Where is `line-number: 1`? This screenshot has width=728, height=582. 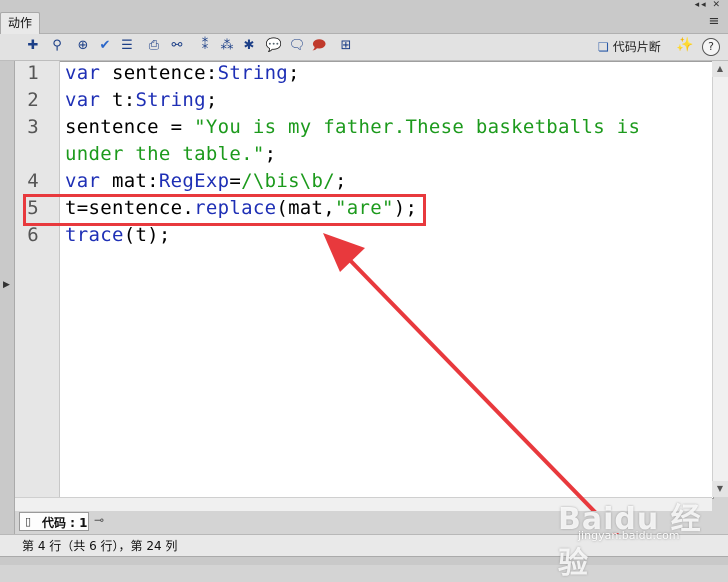 line-number: 1 is located at coordinates (33, 73).